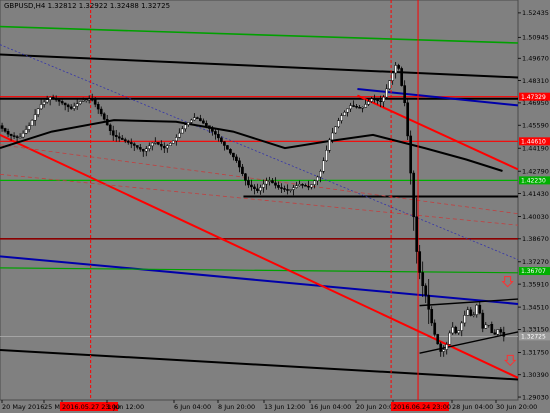 This screenshot has height=413, width=550. I want to click on time-tick-label: 1 Jun 12:00, so click(125, 407).